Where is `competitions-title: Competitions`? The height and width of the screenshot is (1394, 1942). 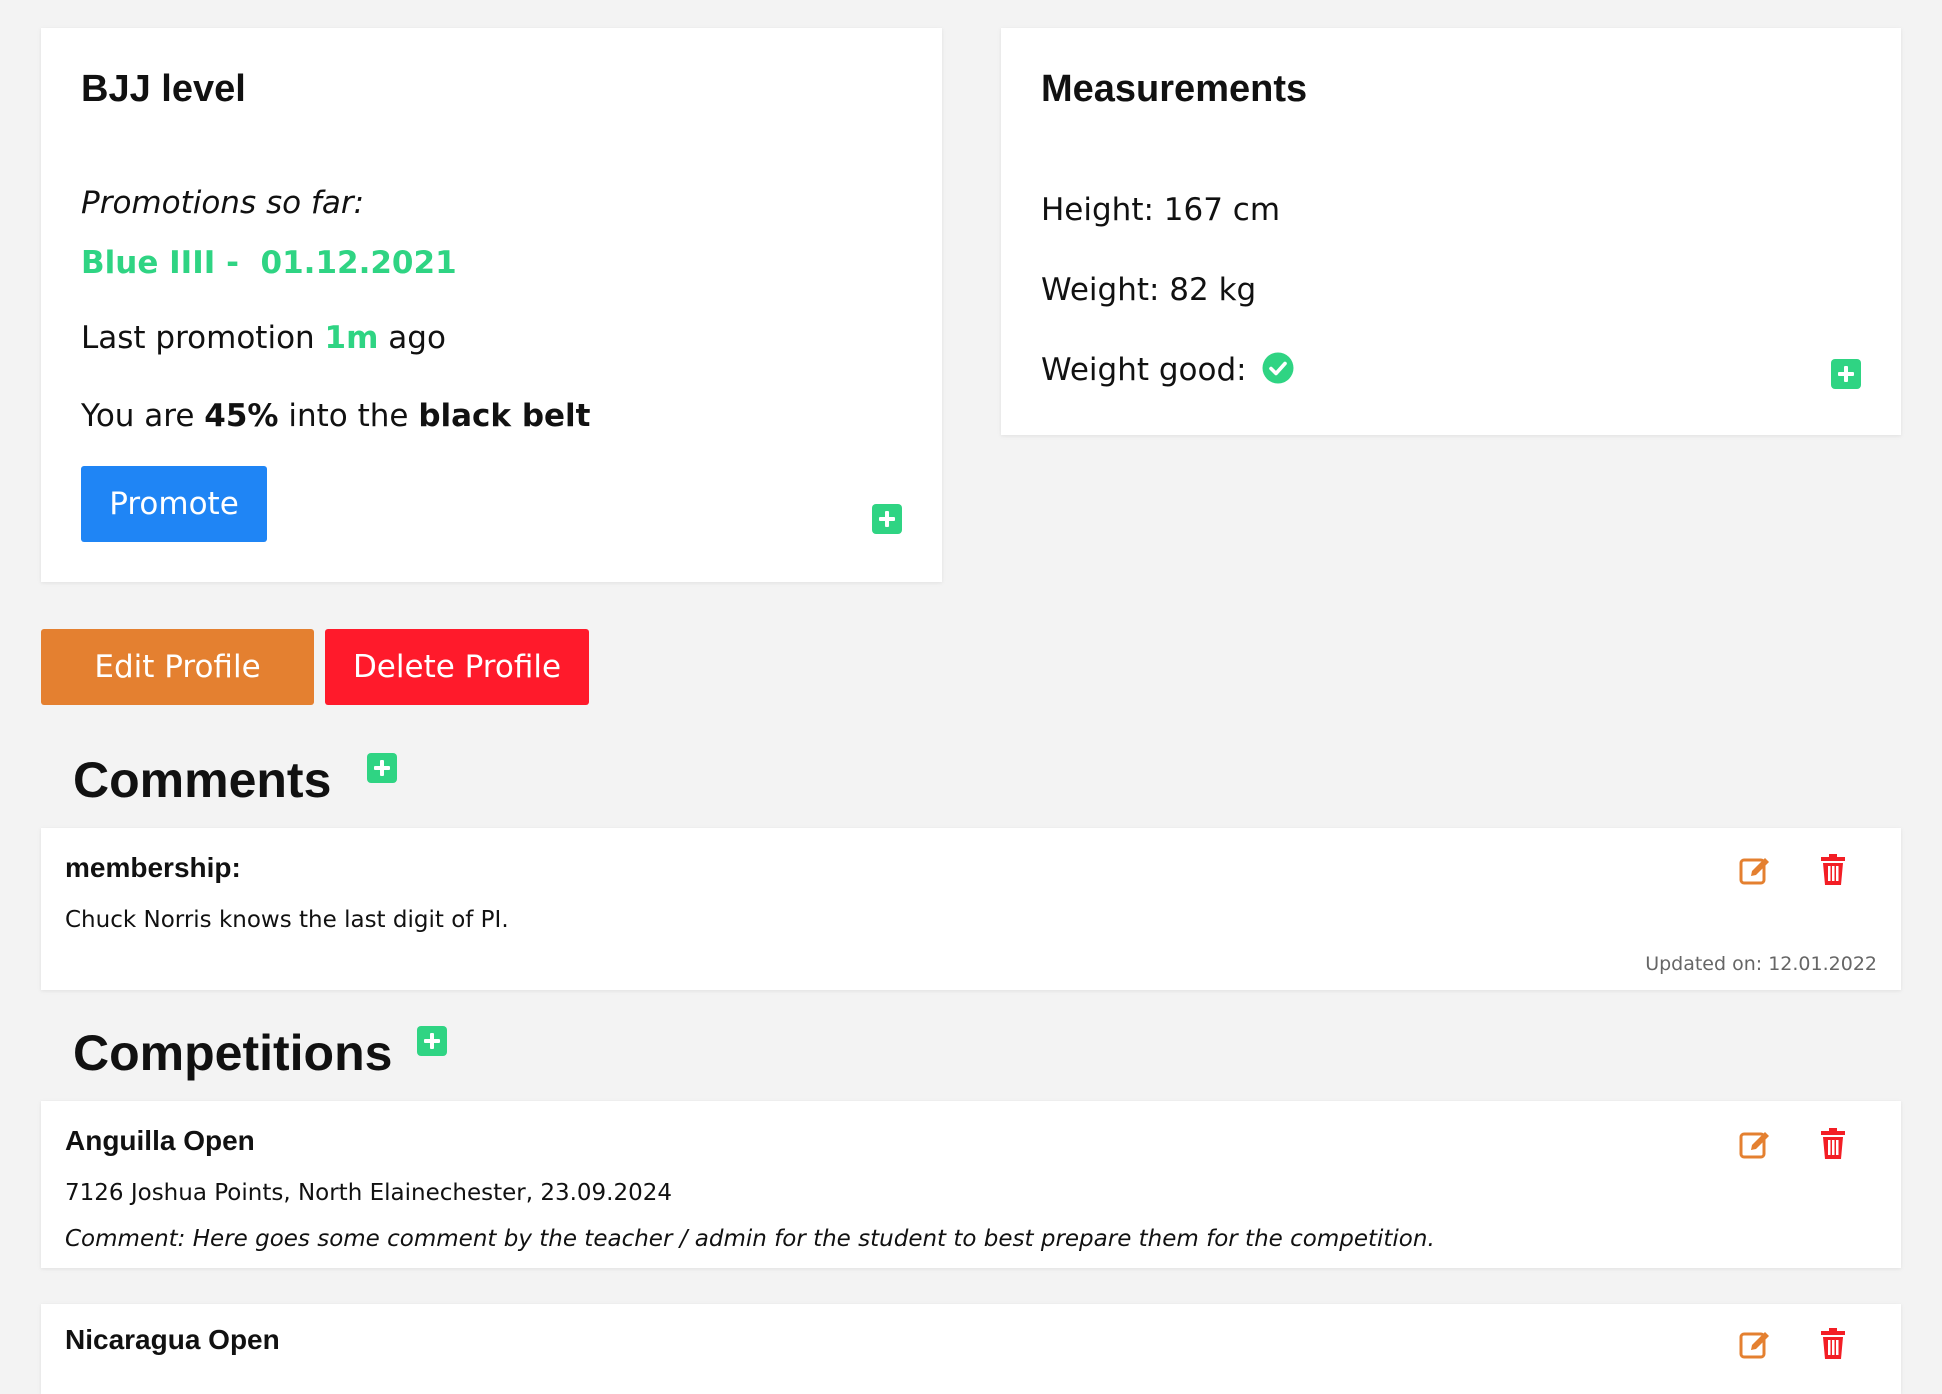 competitions-title: Competitions is located at coordinates (233, 1053).